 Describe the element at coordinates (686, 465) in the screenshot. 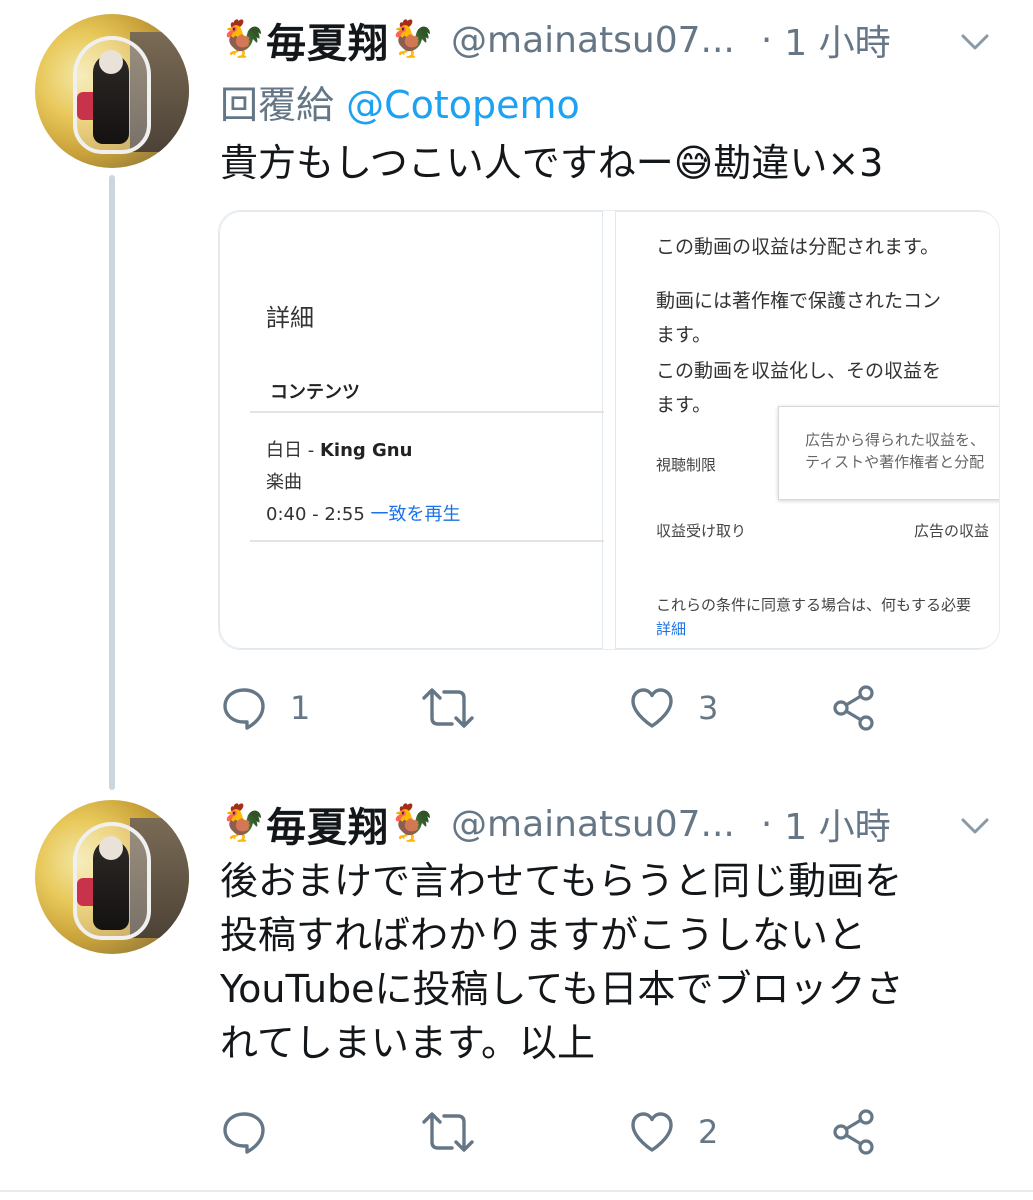

I see `view-limit-label: 視聴制限` at that location.